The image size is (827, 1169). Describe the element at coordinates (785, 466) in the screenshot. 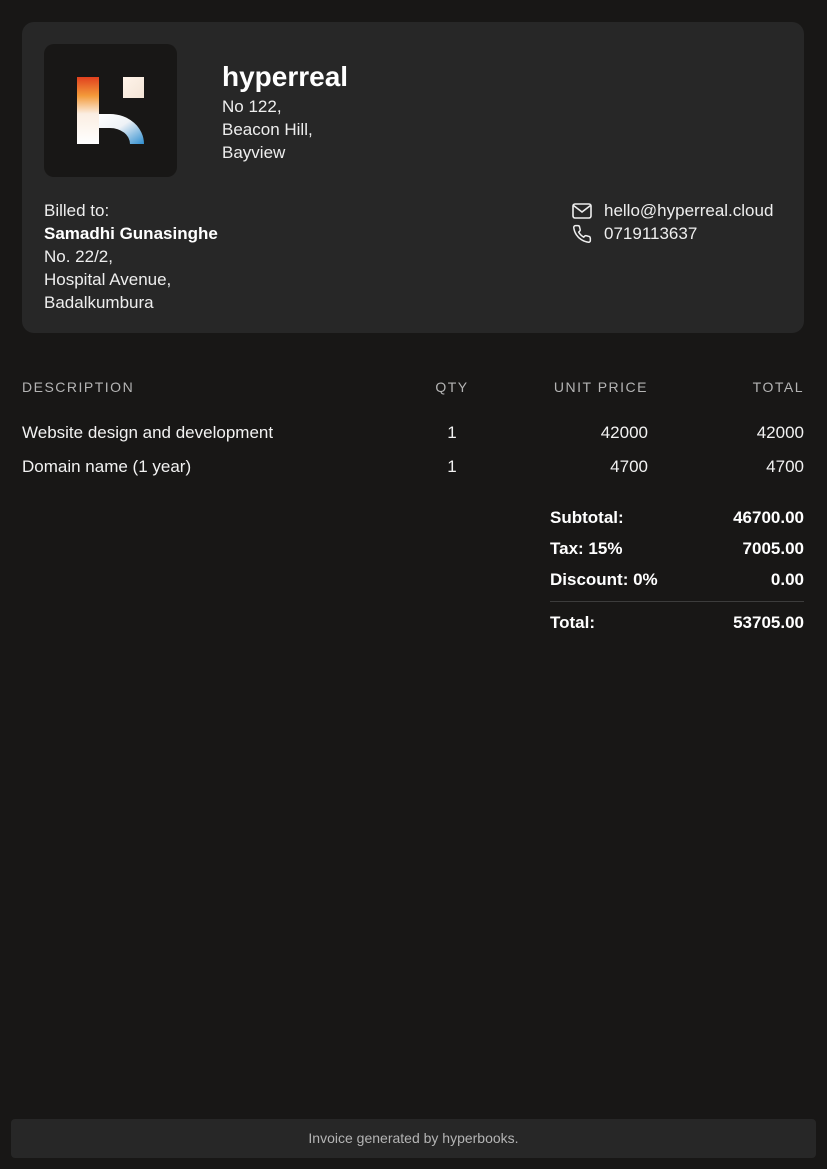

I see `item-total: 4700` at that location.